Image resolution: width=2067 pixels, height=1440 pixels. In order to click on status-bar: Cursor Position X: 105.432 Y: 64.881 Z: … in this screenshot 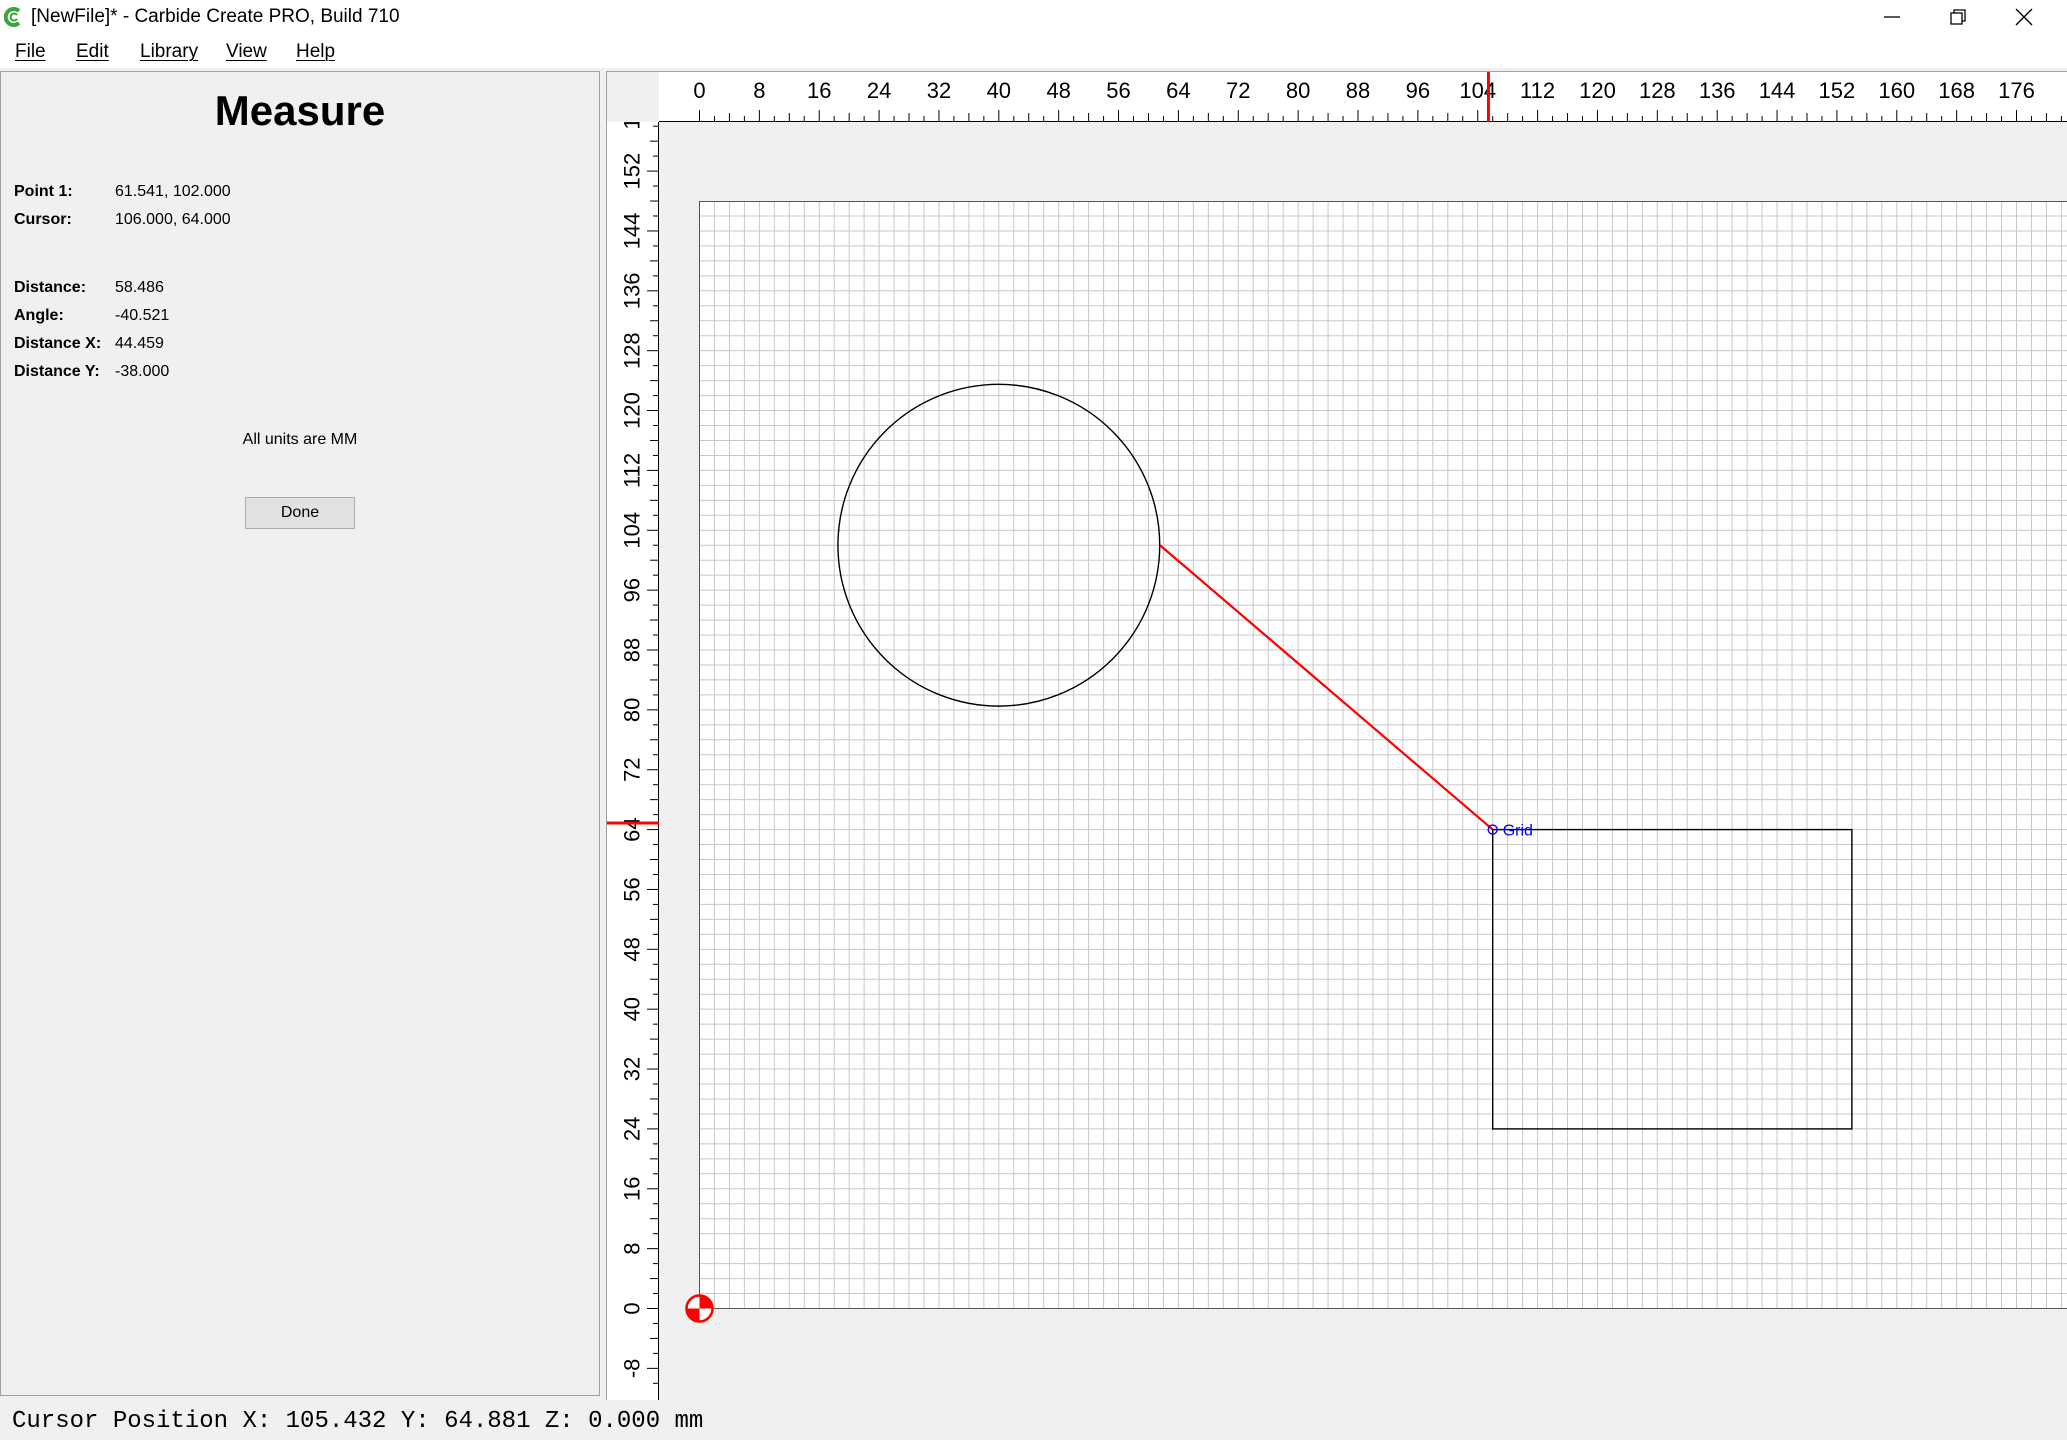, I will do `click(1033, 1420)`.